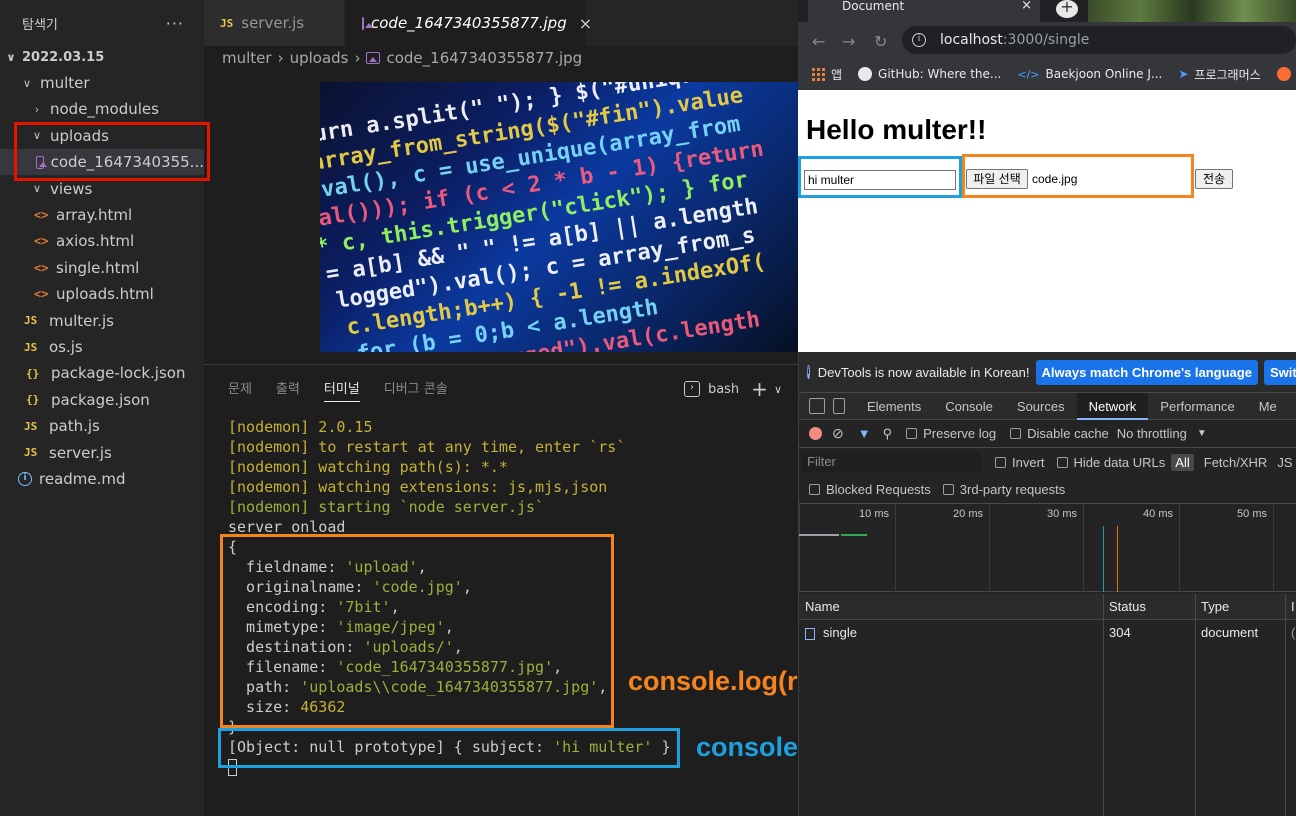 Image resolution: width=1296 pixels, height=816 pixels. What do you see at coordinates (240, 387) in the screenshot?
I see `tab-problems: 문제` at bounding box center [240, 387].